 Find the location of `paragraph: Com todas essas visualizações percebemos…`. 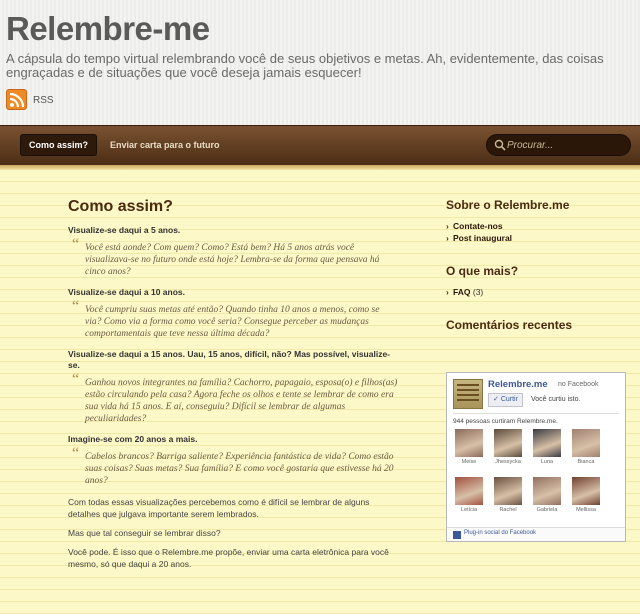

paragraph: Com todas essas visualizações percebemos… is located at coordinates (219, 508).